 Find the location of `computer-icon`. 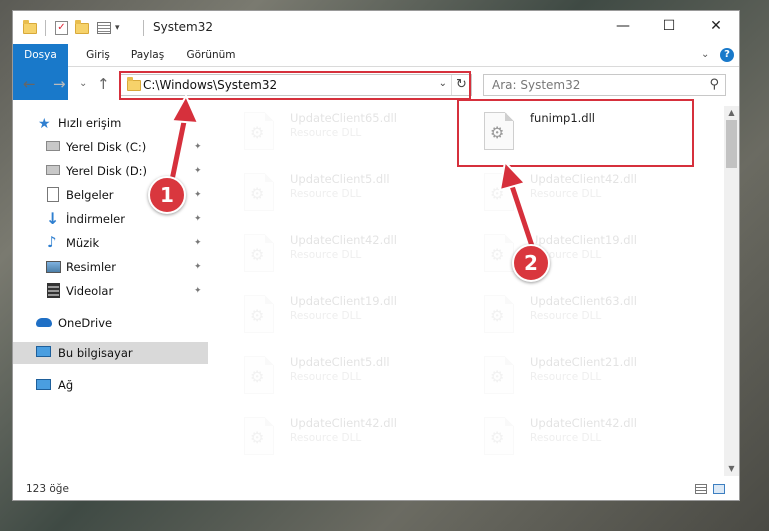

computer-icon is located at coordinates (43, 351).